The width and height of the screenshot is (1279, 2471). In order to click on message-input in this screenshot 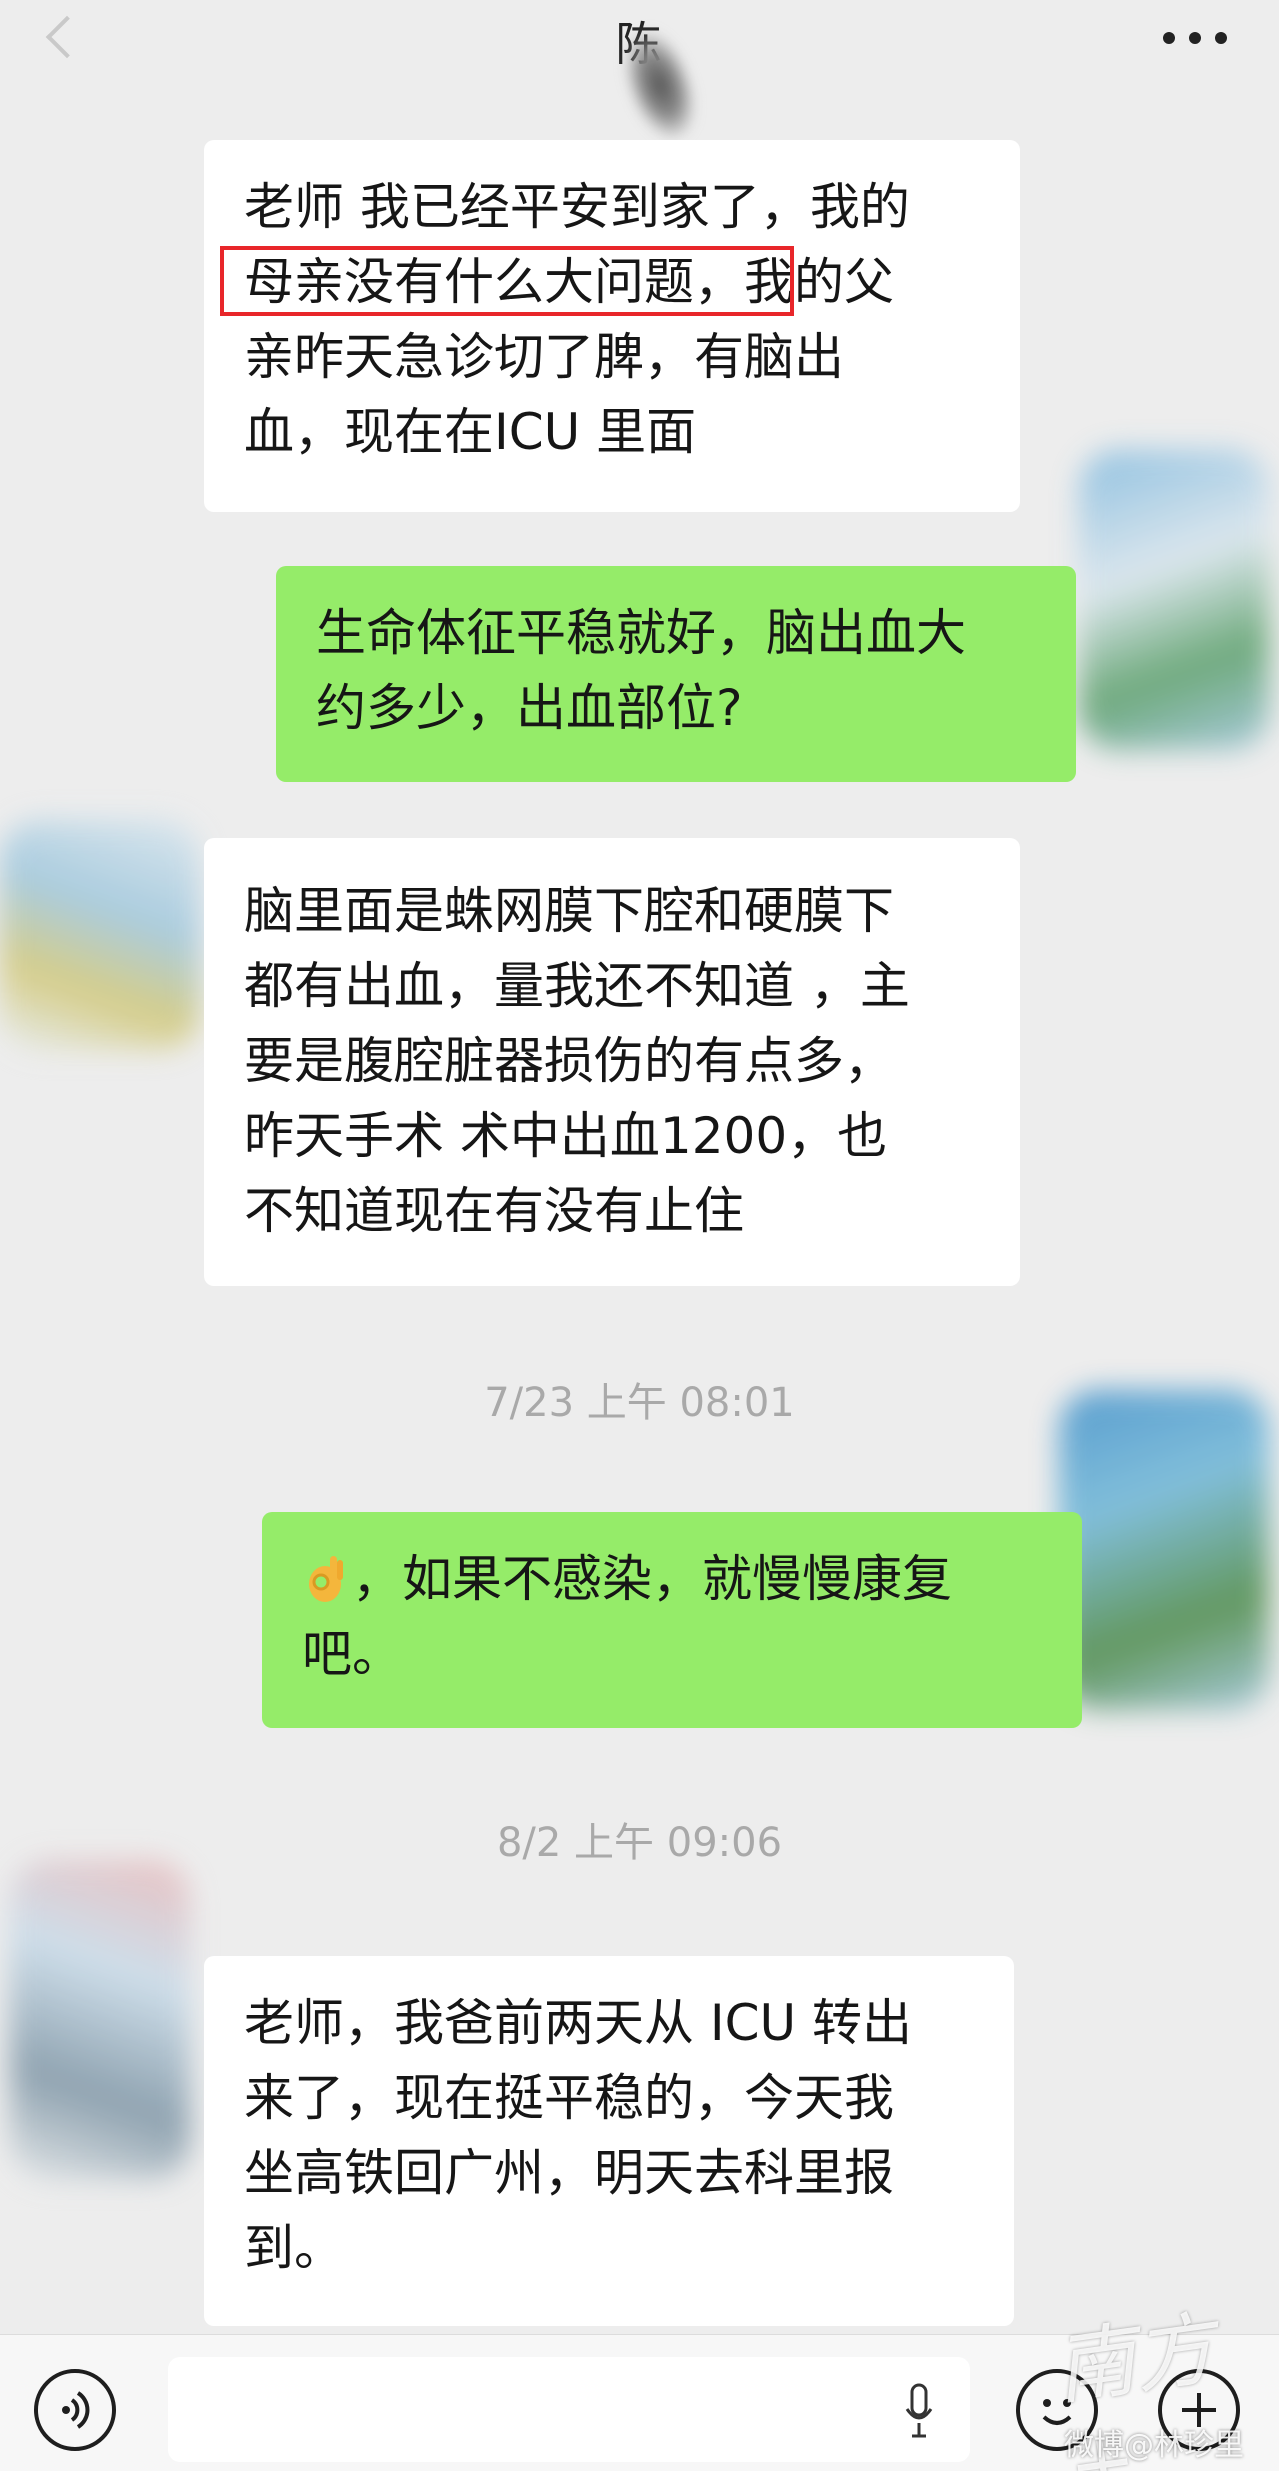, I will do `click(569, 2409)`.